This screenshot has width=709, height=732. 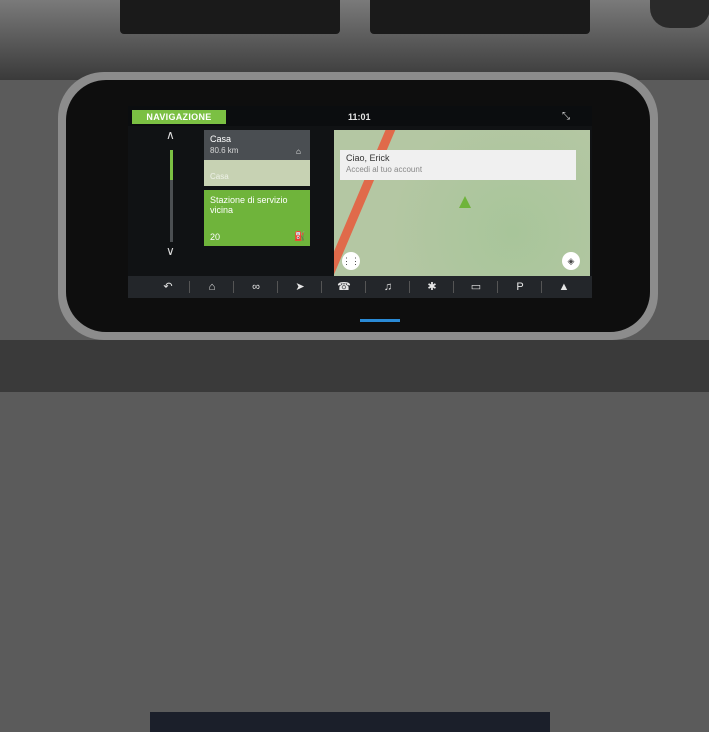 I want to click on parking-icon: P, so click(x=520, y=287).